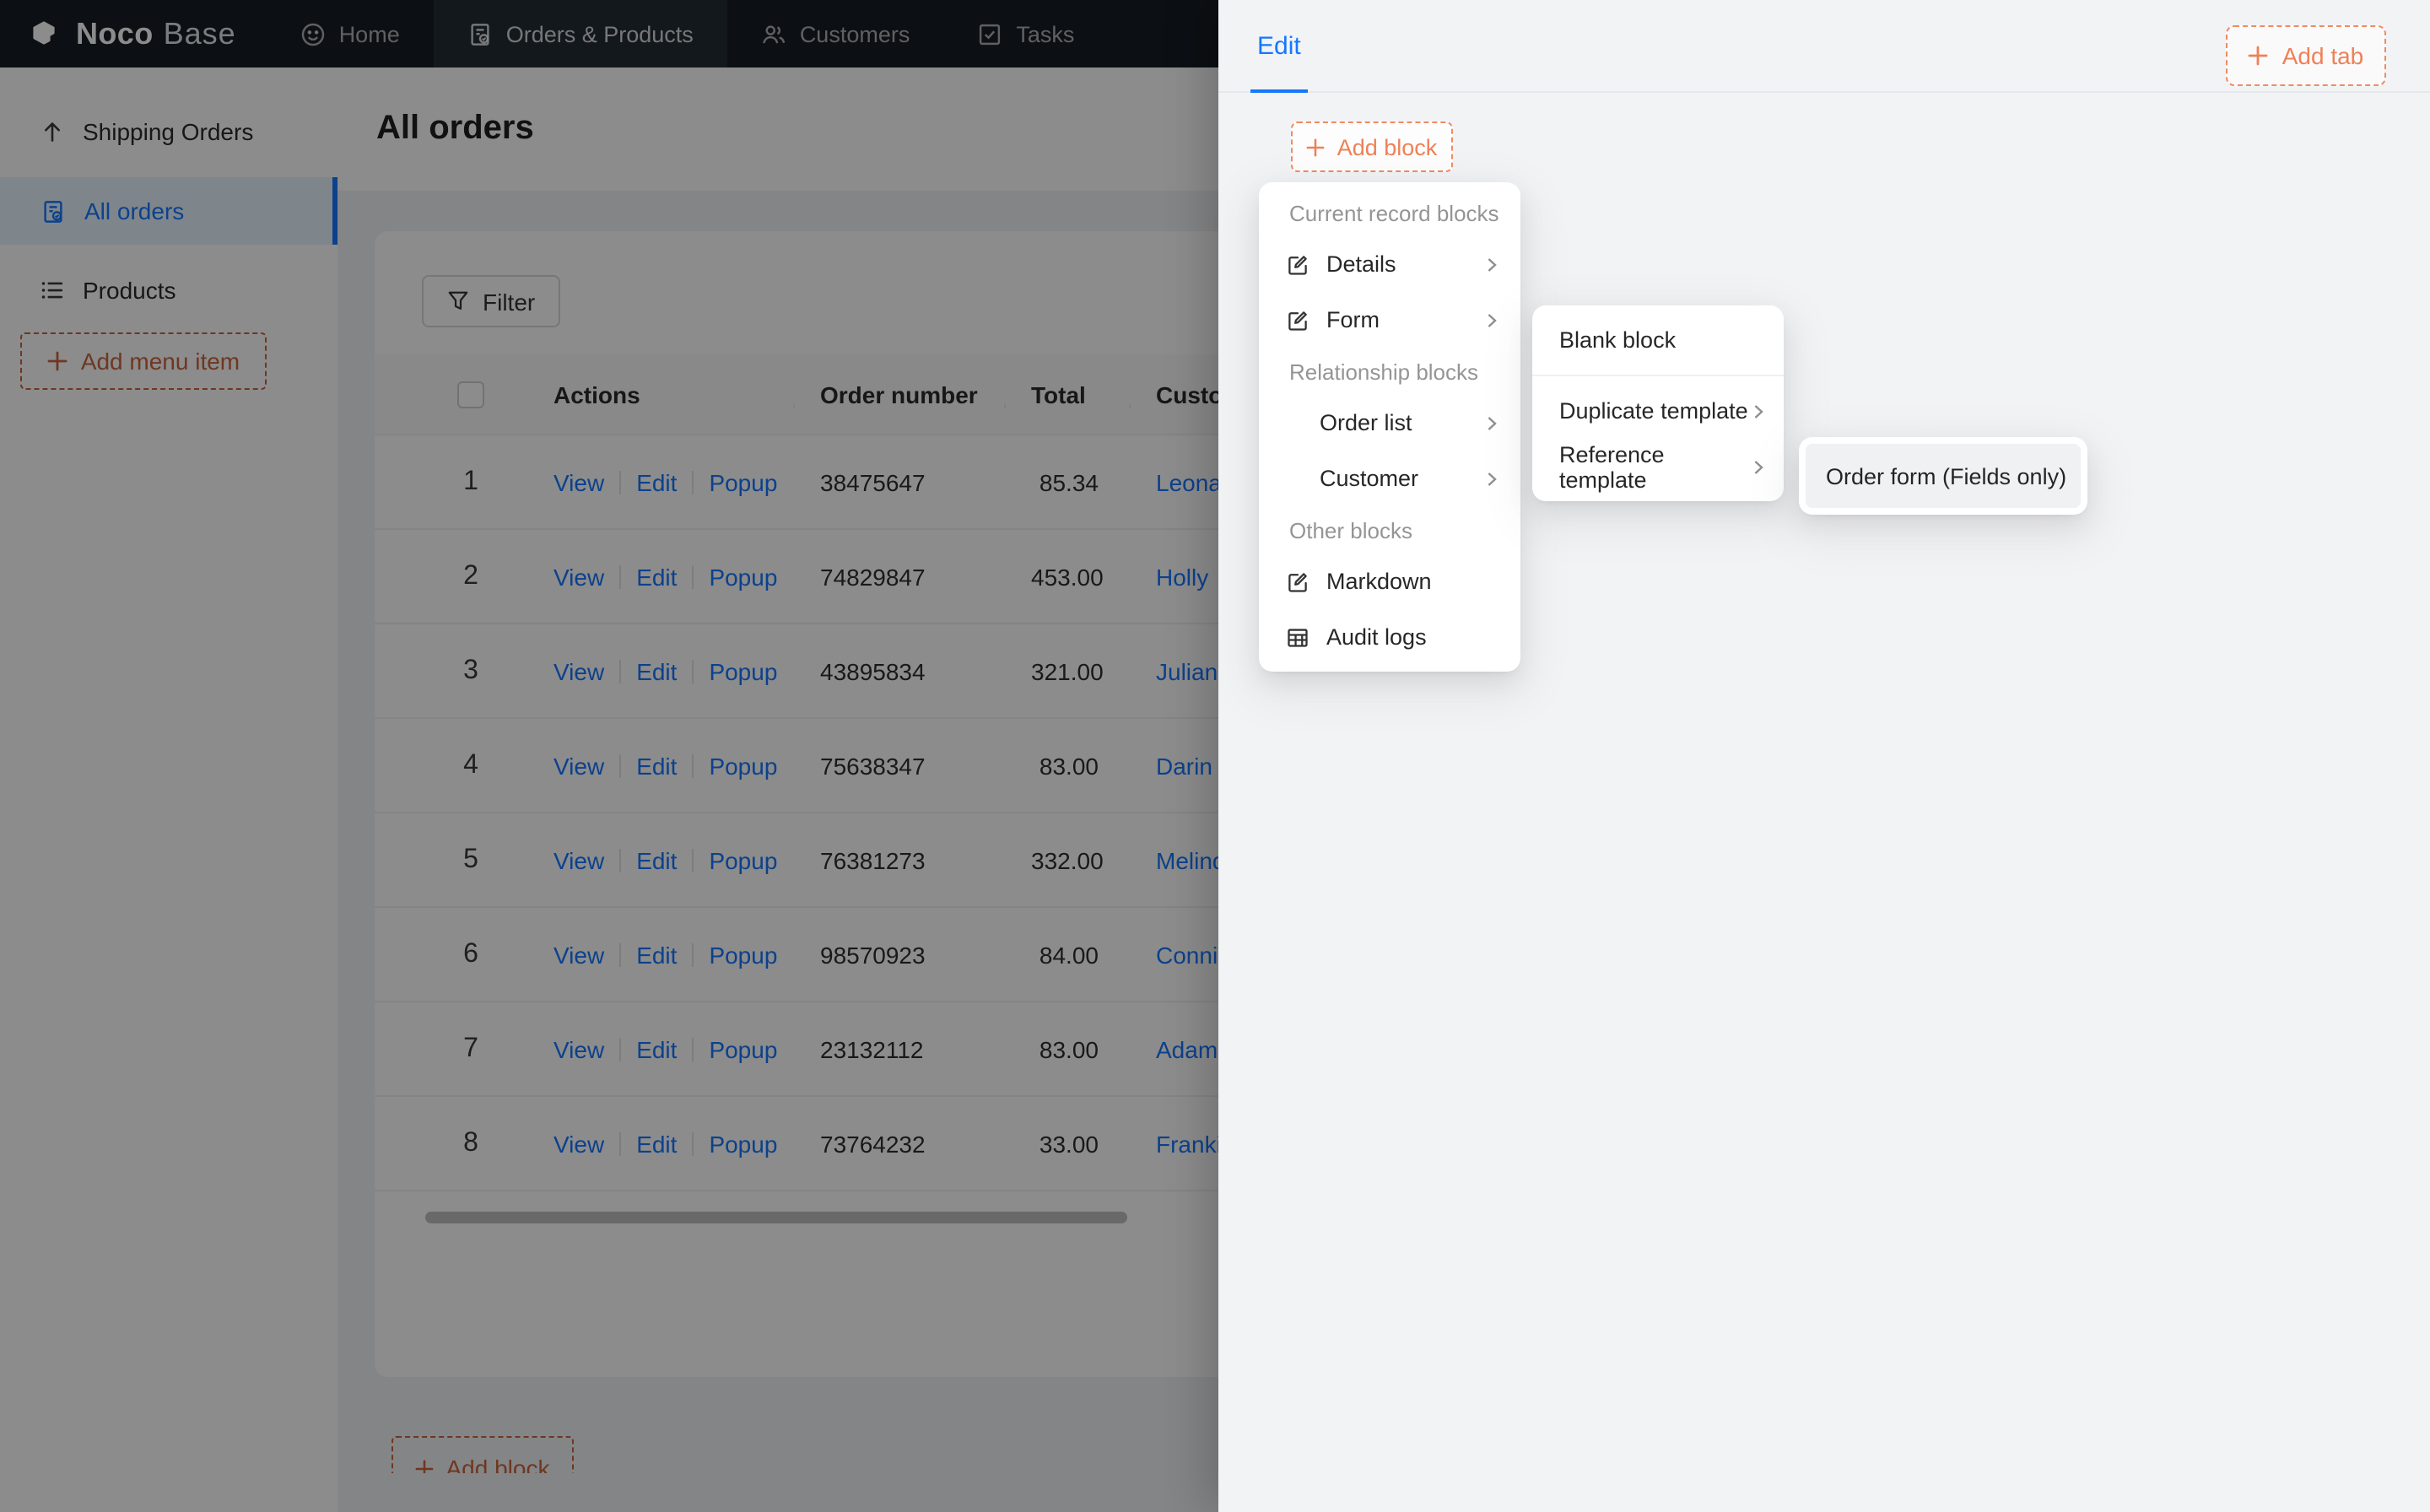 This screenshot has height=1512, width=2430. I want to click on submenu-item-reference-template: Reference template, so click(1658, 466).